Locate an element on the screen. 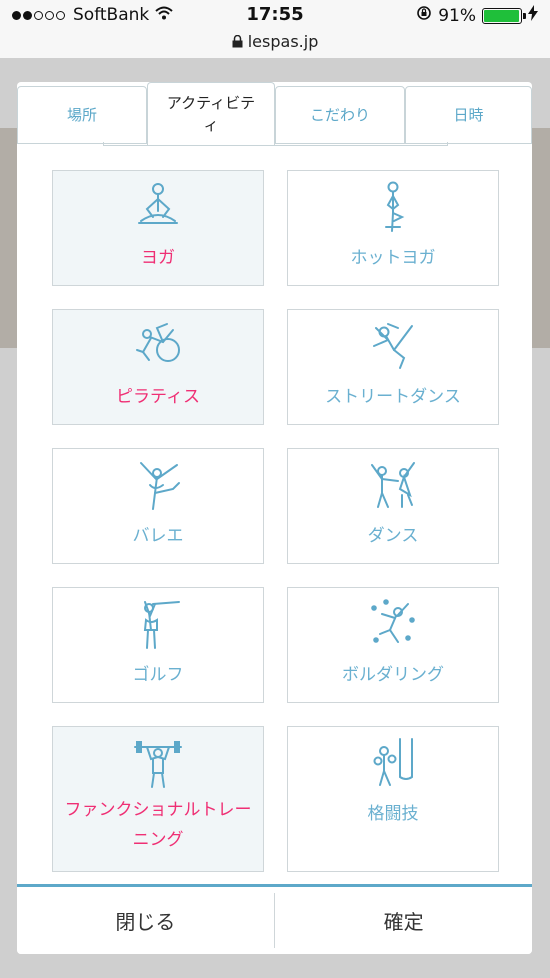 The width and height of the screenshot is (550, 978). ballet-icon is located at coordinates (158, 485).